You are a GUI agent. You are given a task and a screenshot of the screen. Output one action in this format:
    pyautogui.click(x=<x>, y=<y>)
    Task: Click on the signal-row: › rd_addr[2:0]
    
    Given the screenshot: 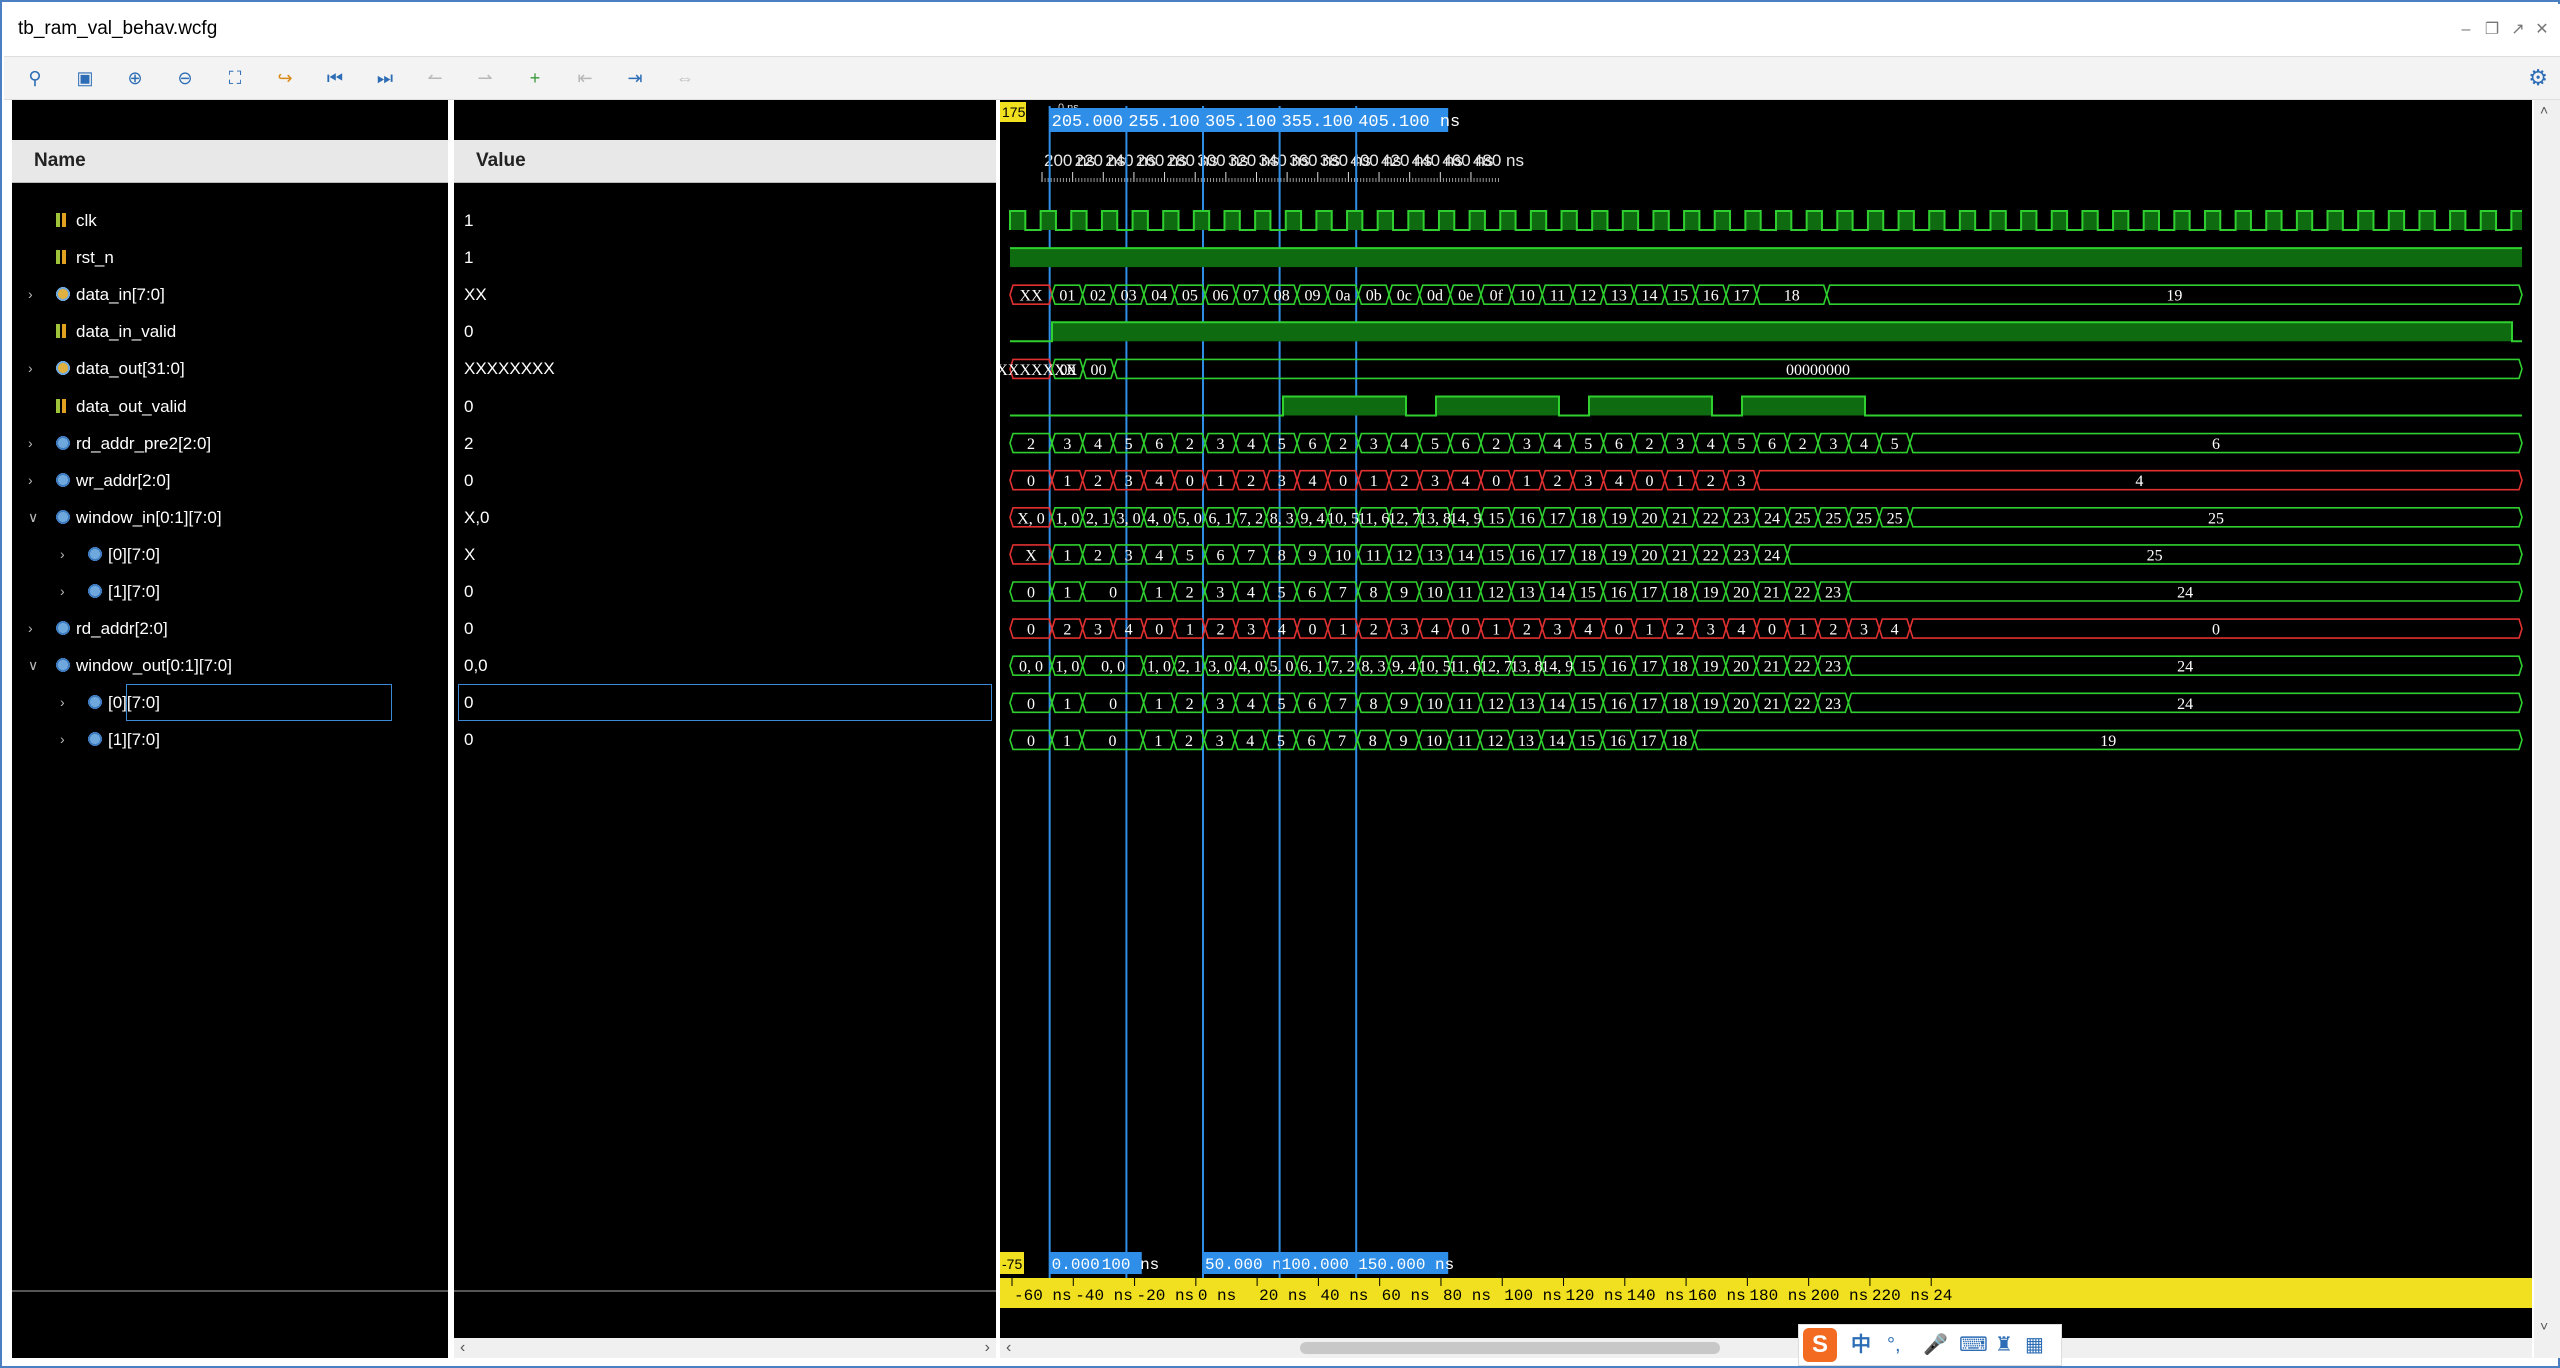 What is the action you would take?
    pyautogui.click(x=230, y=628)
    